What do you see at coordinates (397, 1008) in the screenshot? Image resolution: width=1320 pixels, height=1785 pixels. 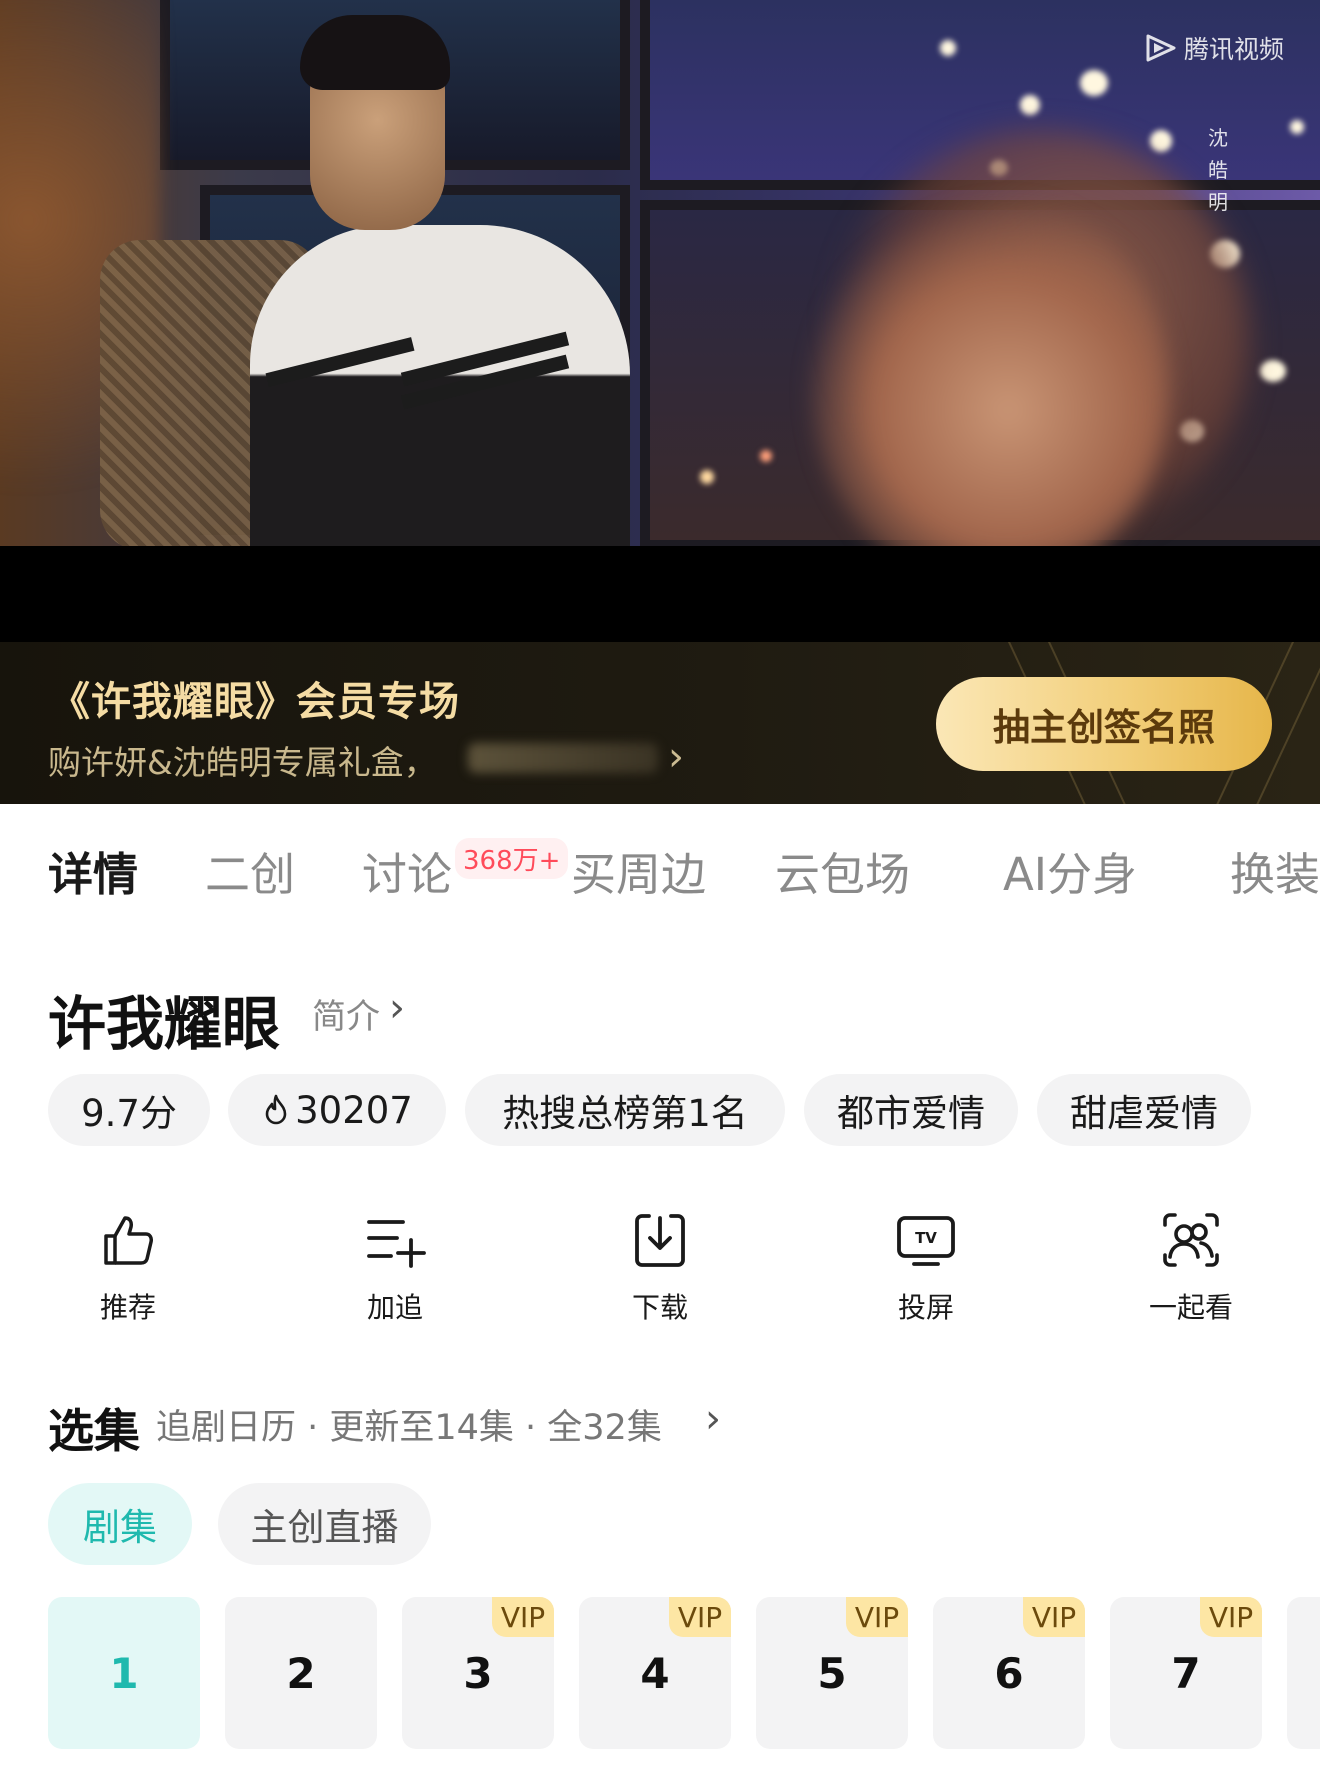 I see `intro-chevron-right-icon: ›` at bounding box center [397, 1008].